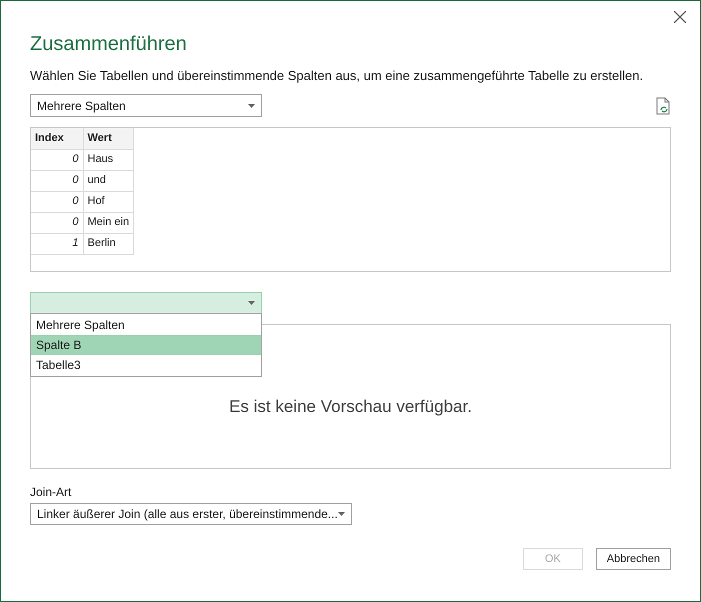  Describe the element at coordinates (108, 180) in the screenshot. I see `table-cell: und` at that location.